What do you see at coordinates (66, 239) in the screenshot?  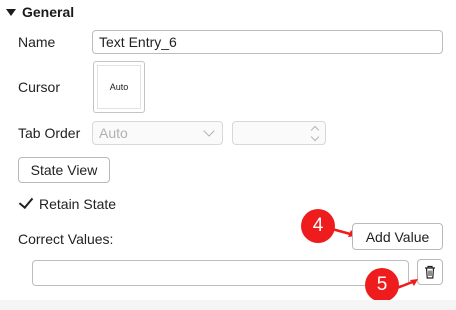 I see `correct-values-label: Correct Values:` at bounding box center [66, 239].